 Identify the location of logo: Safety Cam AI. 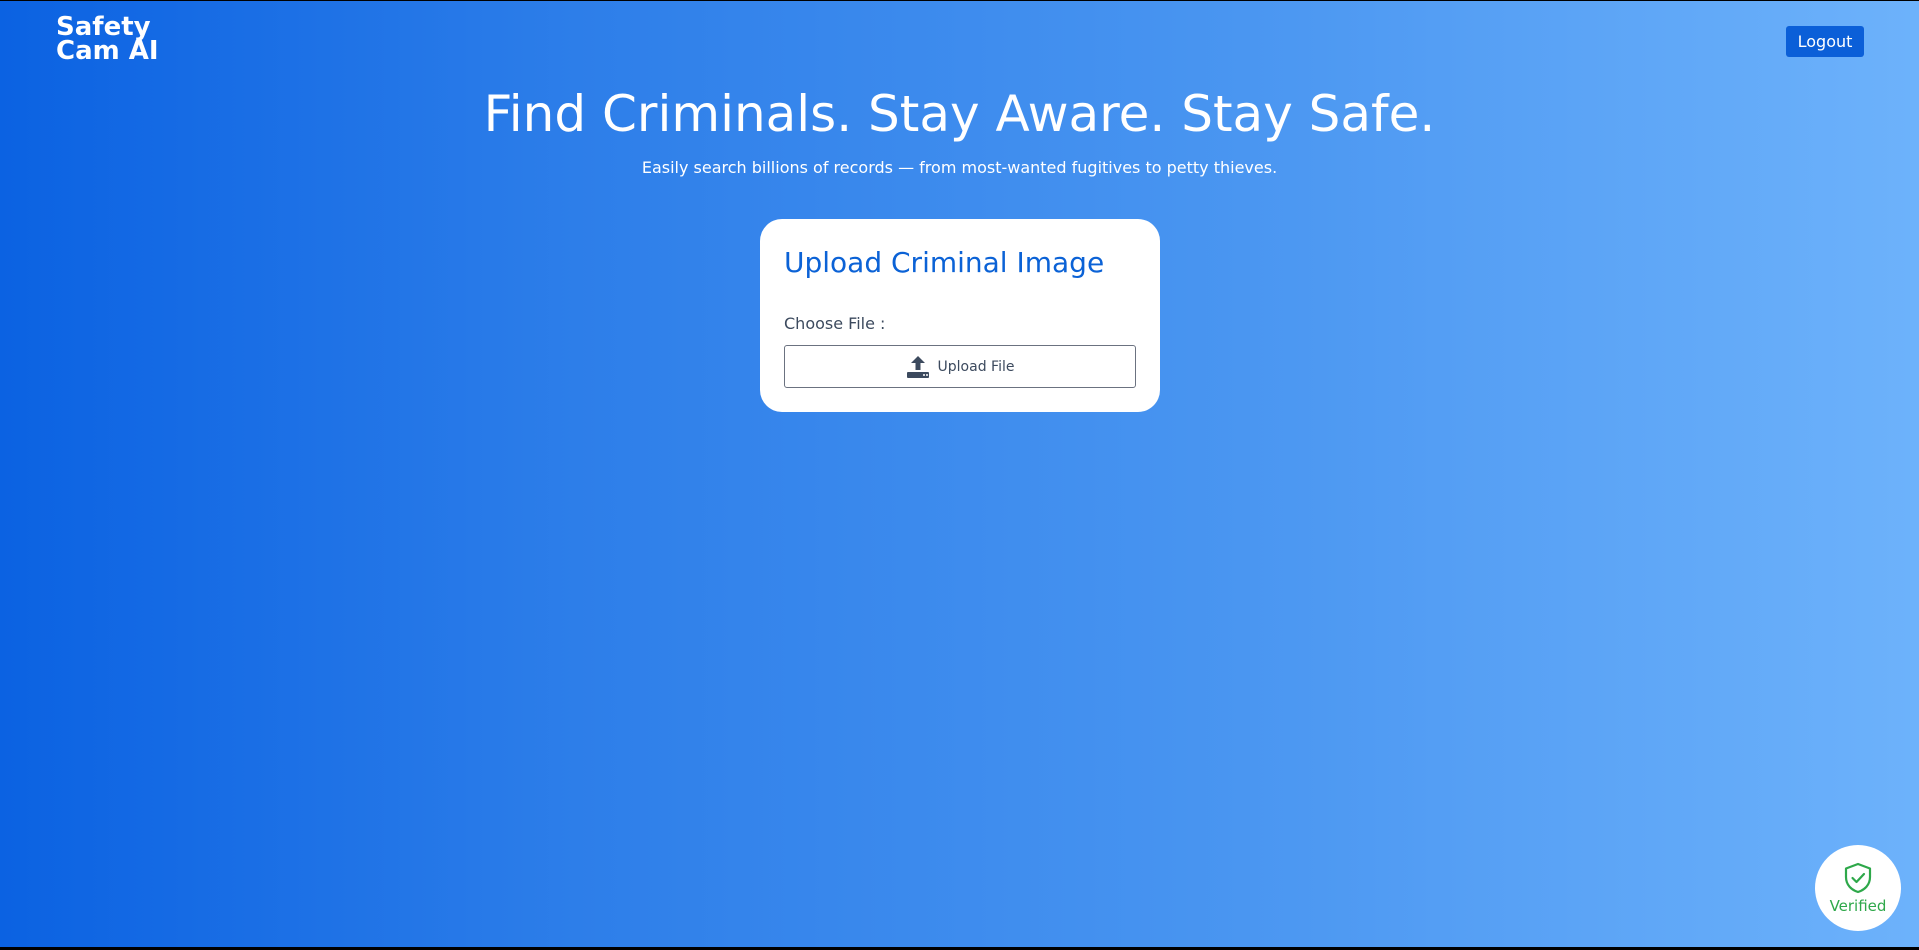
(107, 40).